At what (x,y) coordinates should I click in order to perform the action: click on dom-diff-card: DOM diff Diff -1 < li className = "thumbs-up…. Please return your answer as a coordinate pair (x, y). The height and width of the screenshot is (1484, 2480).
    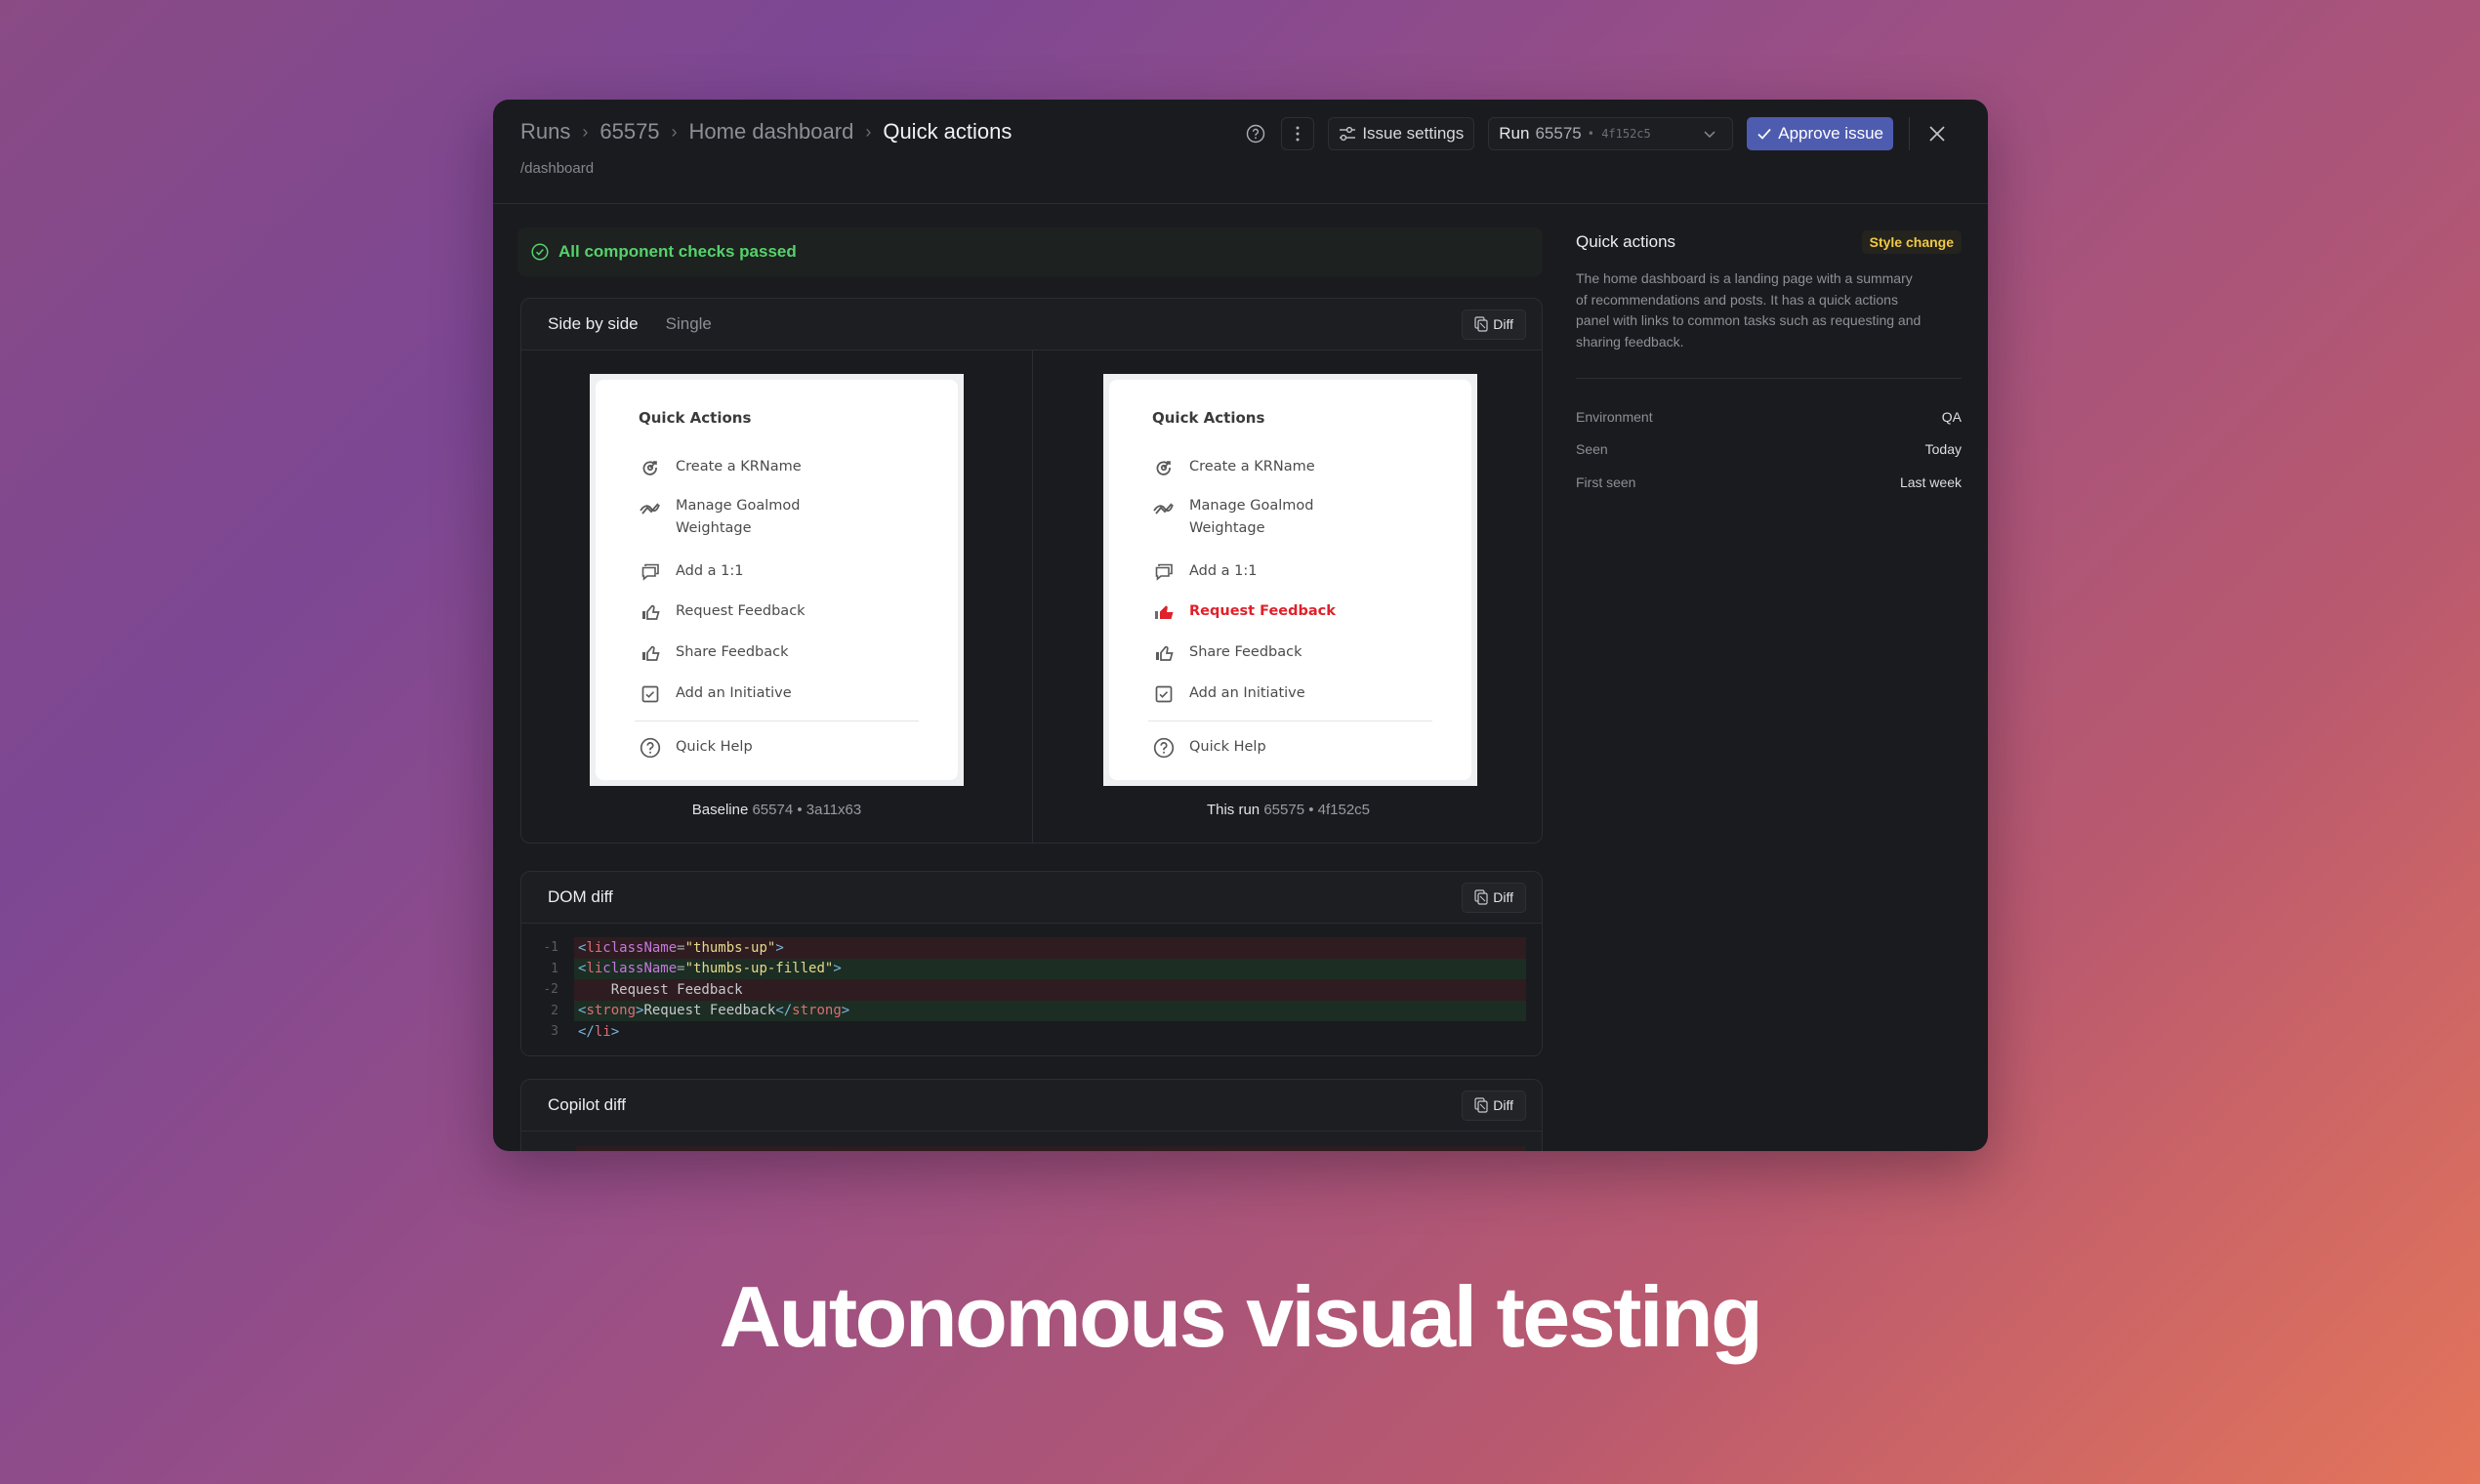
    Looking at the image, I should click on (1031, 964).